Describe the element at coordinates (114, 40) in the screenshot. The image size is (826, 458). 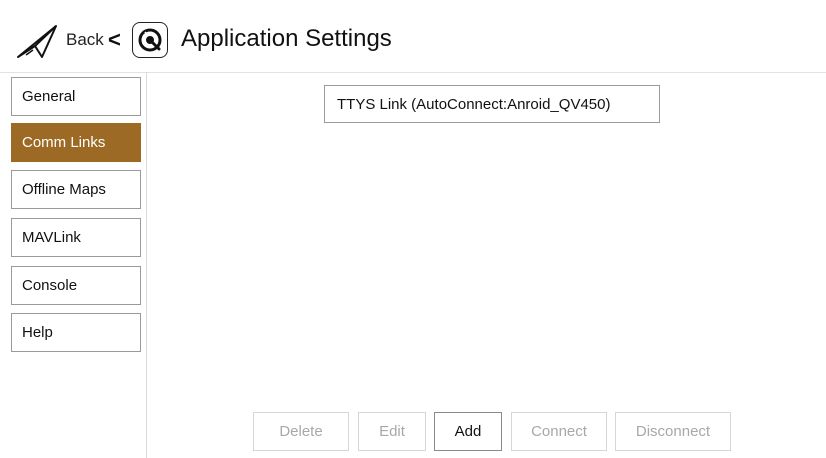
I see `back-chevron-icon: <` at that location.